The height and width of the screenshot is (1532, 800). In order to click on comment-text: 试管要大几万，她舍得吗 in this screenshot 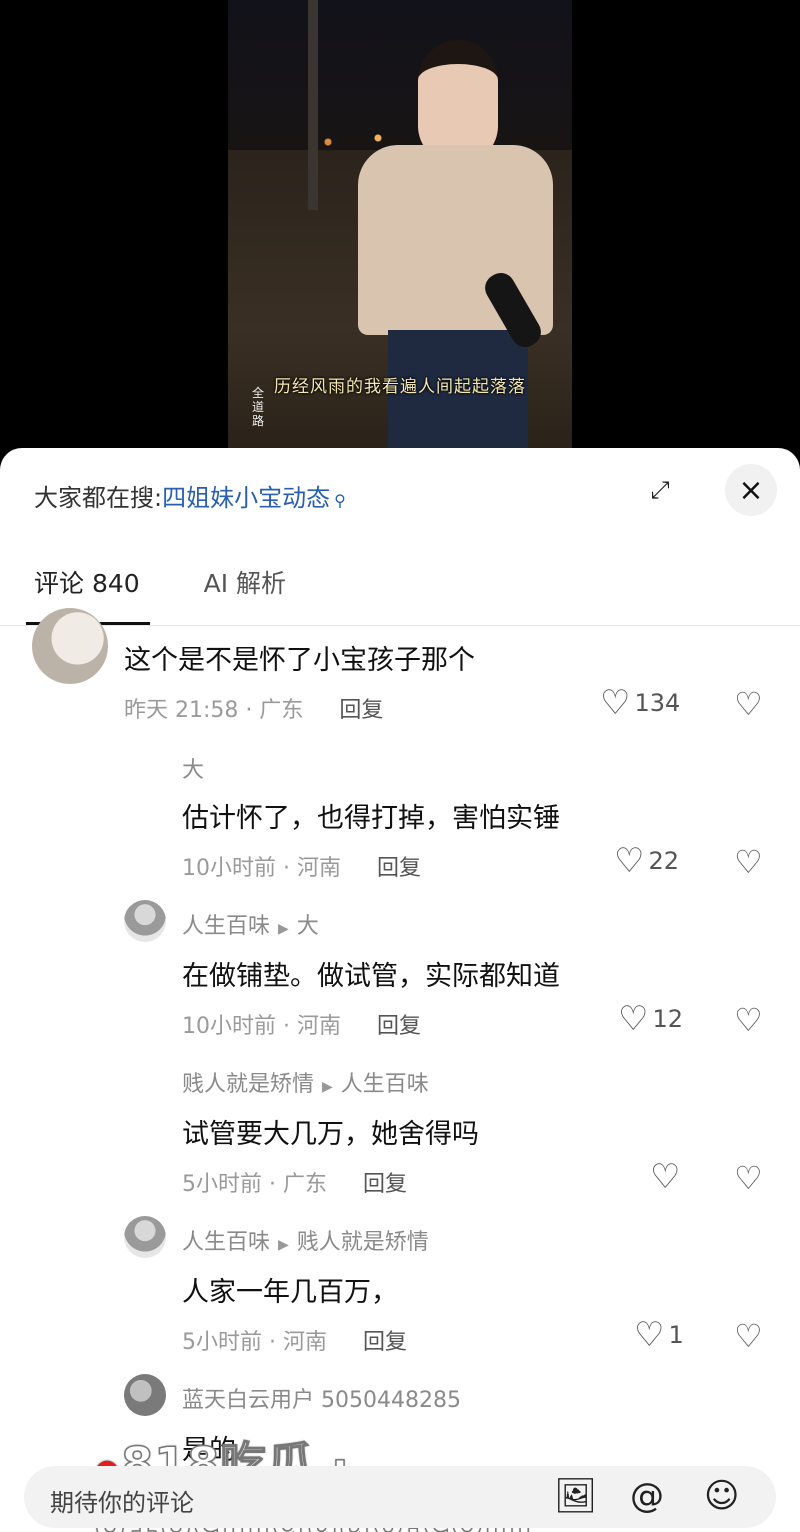, I will do `click(330, 1134)`.